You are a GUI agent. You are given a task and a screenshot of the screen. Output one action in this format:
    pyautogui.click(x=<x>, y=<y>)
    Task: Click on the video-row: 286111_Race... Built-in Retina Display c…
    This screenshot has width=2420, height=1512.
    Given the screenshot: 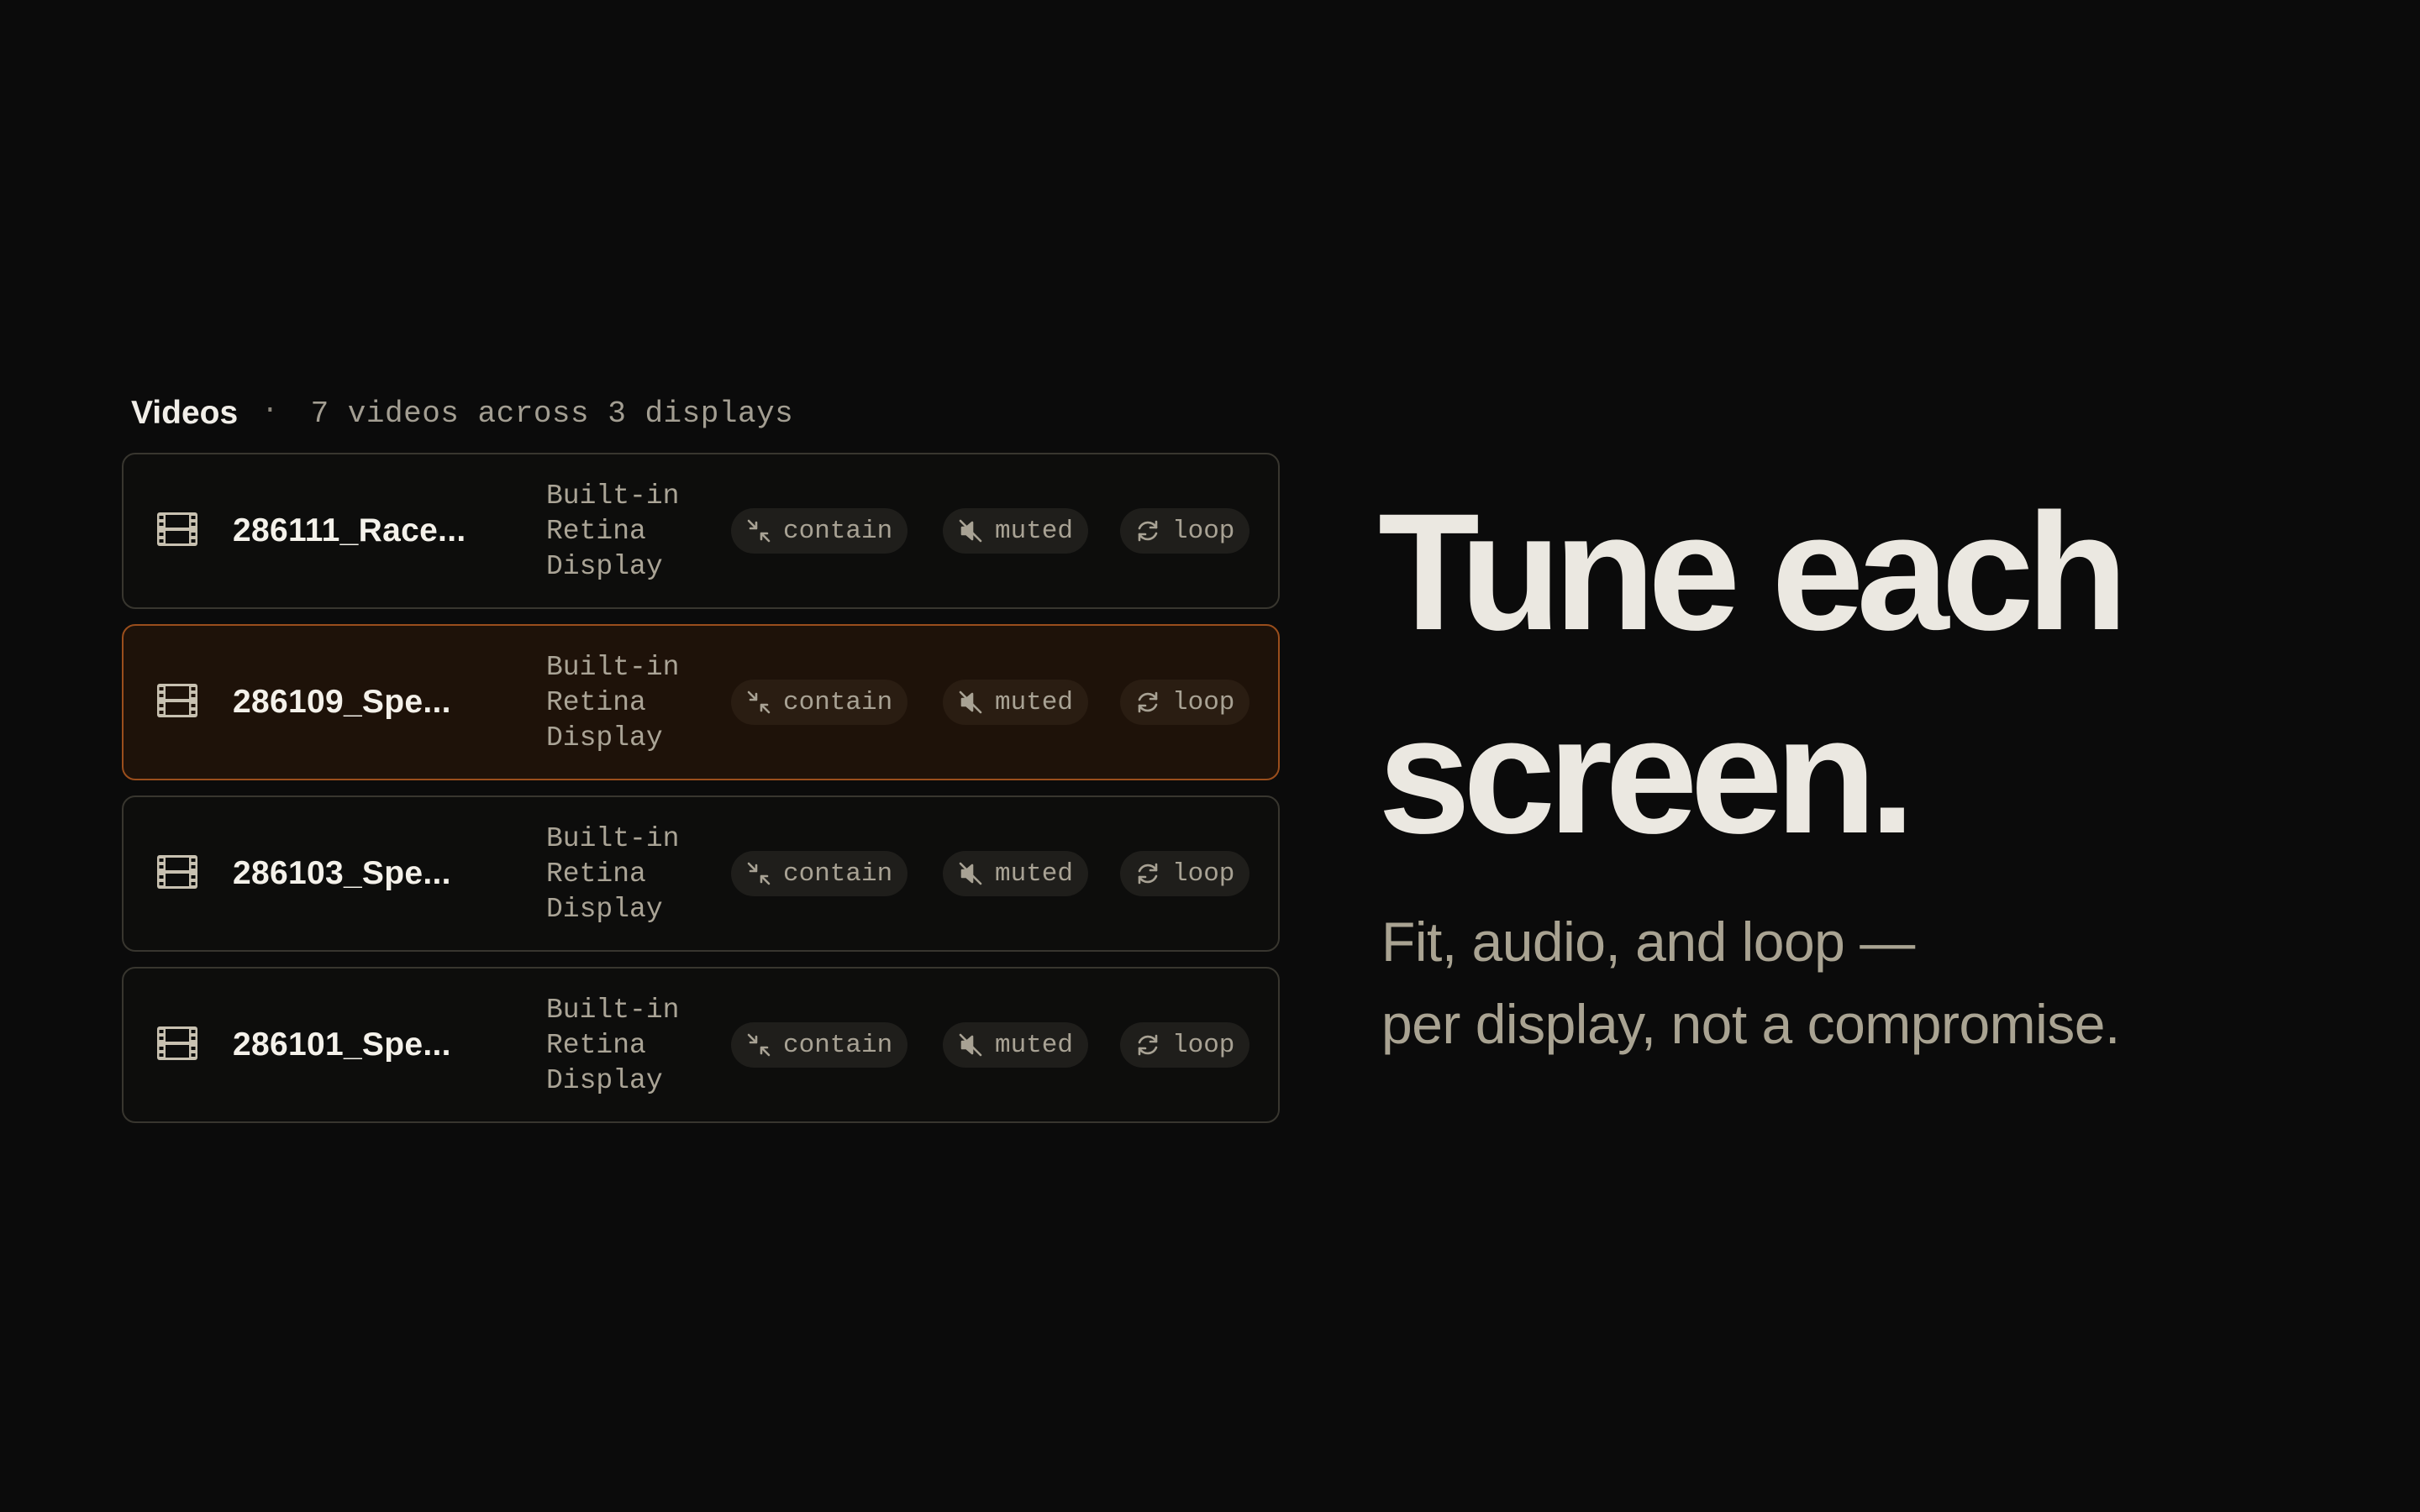 What is the action you would take?
    pyautogui.click(x=701, y=531)
    